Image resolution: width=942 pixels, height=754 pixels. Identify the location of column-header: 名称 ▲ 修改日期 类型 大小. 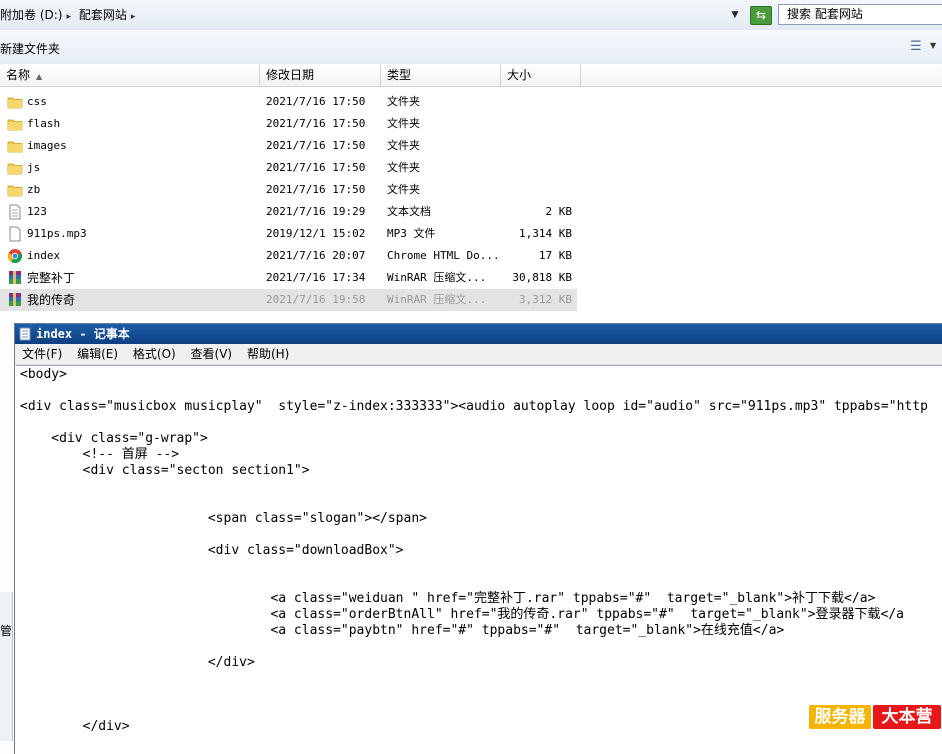
(471, 75).